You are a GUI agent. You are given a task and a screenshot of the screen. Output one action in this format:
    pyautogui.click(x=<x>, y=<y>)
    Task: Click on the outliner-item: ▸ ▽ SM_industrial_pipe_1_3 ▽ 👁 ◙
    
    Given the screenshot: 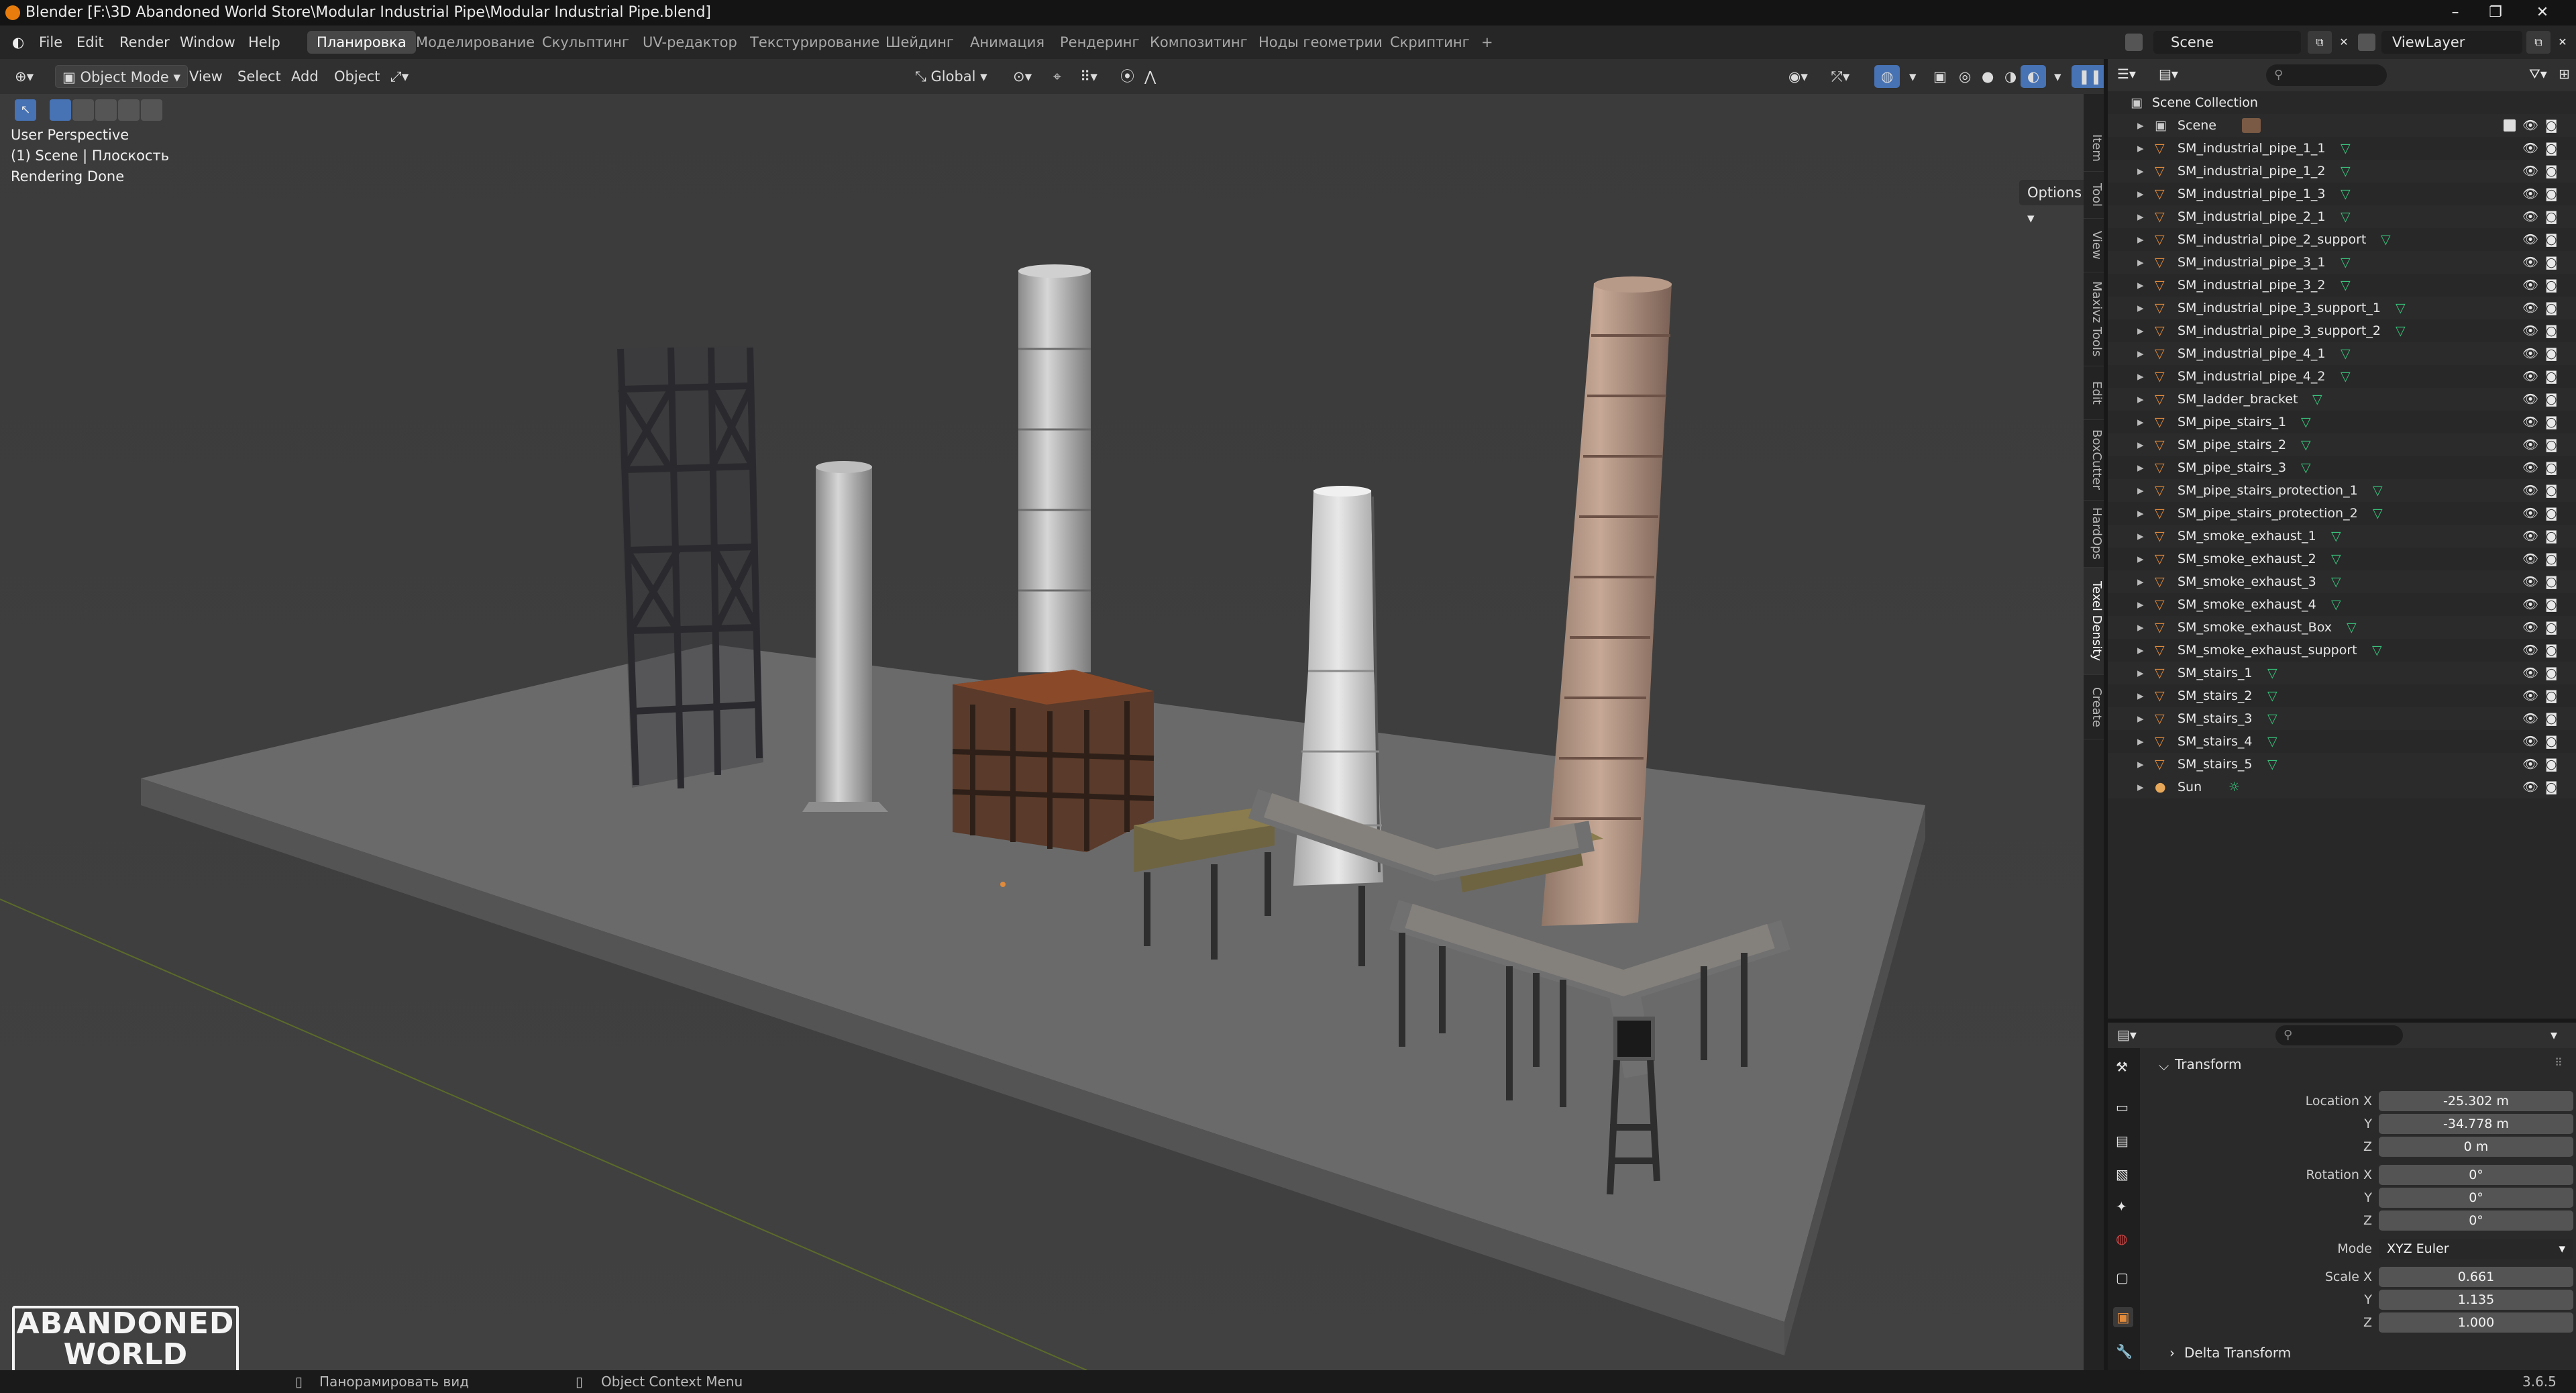 What is the action you would take?
    pyautogui.click(x=2342, y=194)
    